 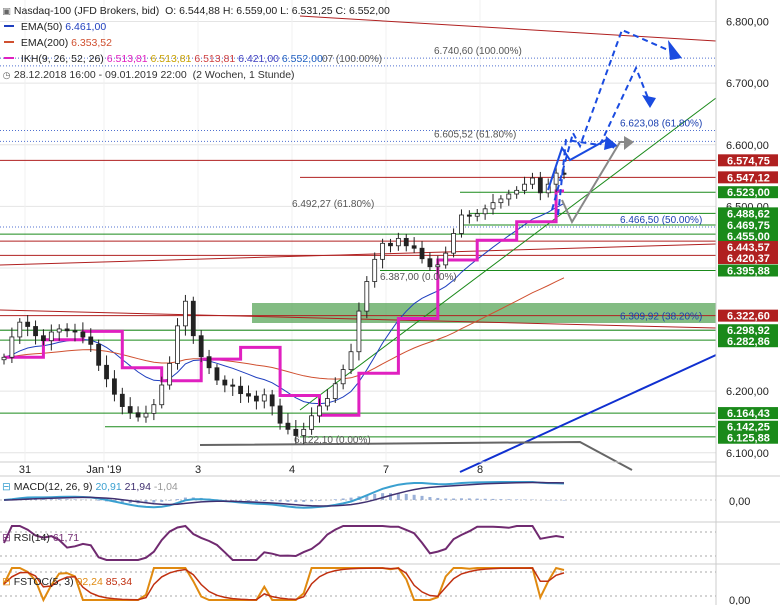 What do you see at coordinates (9, 25) in the screenshot?
I see `ema50-swatch-icon` at bounding box center [9, 25].